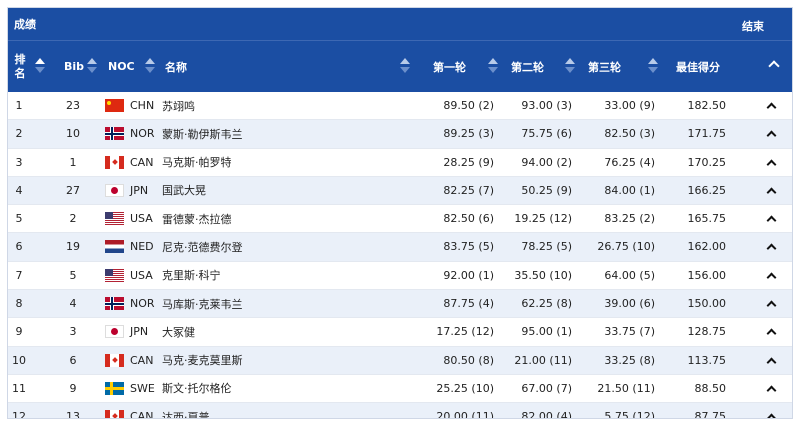 This screenshot has height=425, width=800. Describe the element at coordinates (707, 219) in the screenshot. I see `best-score-cell: 165.75` at that location.